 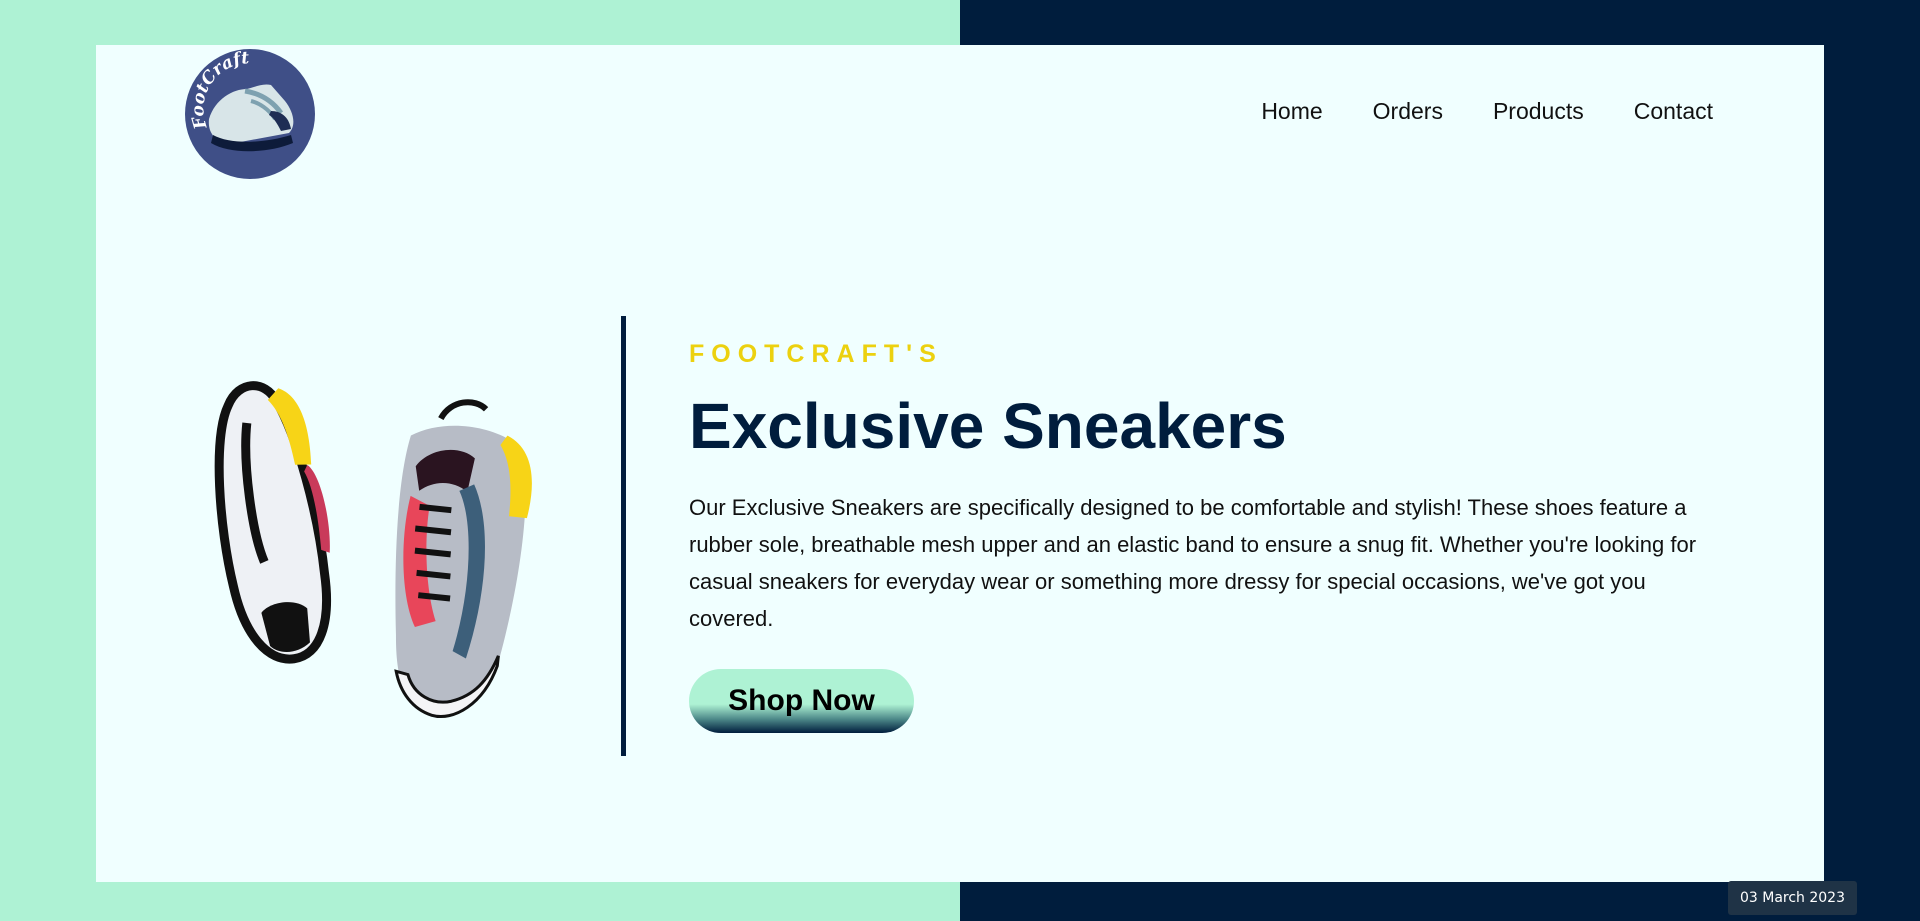 What do you see at coordinates (1792, 898) in the screenshot?
I see `taskbar-date: 03 March 2023` at bounding box center [1792, 898].